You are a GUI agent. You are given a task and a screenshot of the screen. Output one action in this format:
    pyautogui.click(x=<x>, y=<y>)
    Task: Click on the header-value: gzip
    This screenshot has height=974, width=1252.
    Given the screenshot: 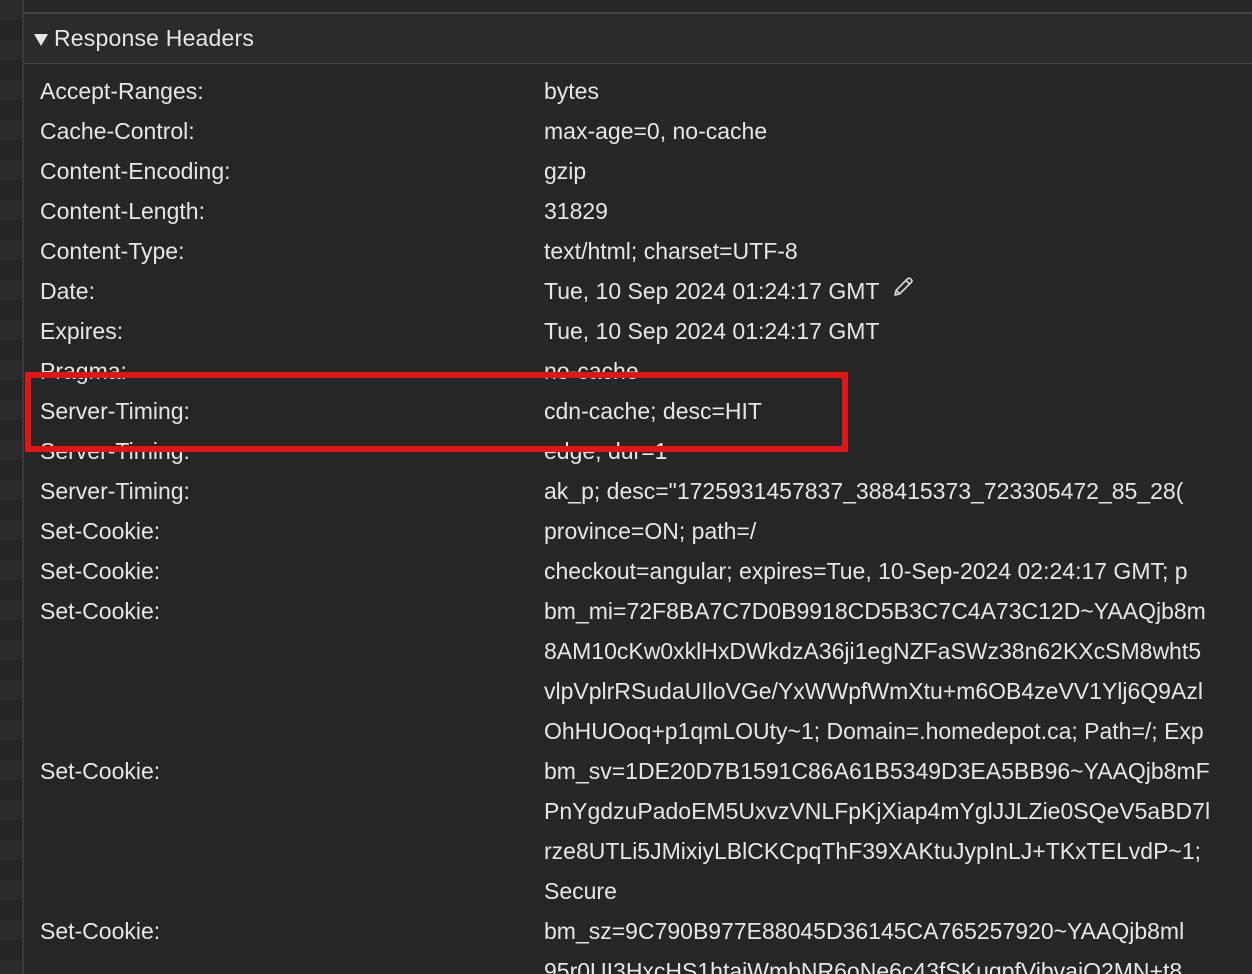 What is the action you would take?
    pyautogui.click(x=565, y=171)
    